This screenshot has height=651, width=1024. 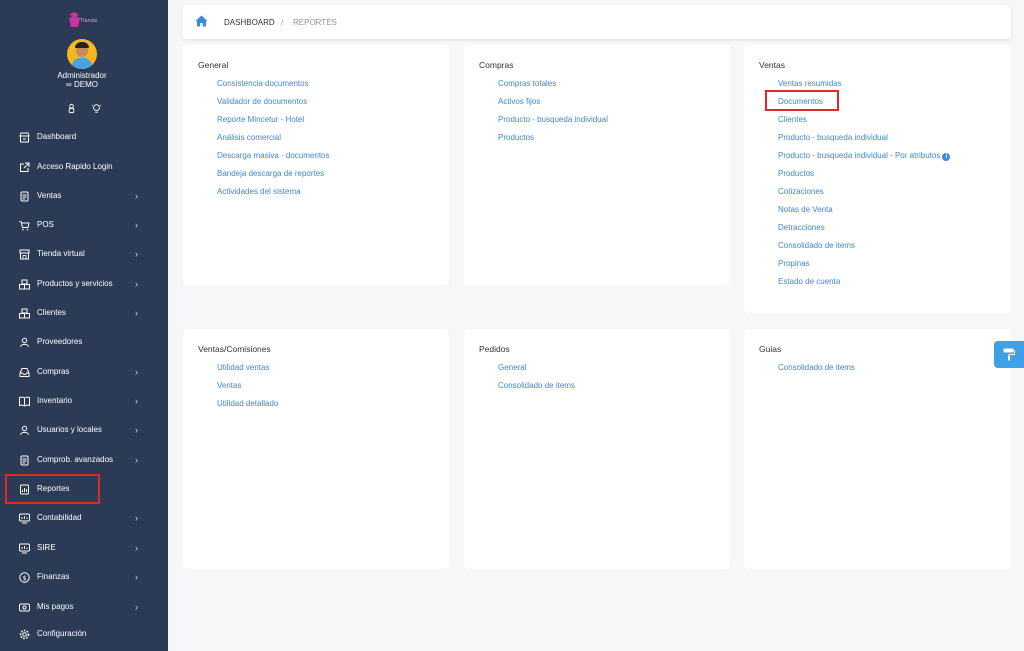 What do you see at coordinates (46, 547) in the screenshot?
I see `sidebar-item-label: SIRE` at bounding box center [46, 547].